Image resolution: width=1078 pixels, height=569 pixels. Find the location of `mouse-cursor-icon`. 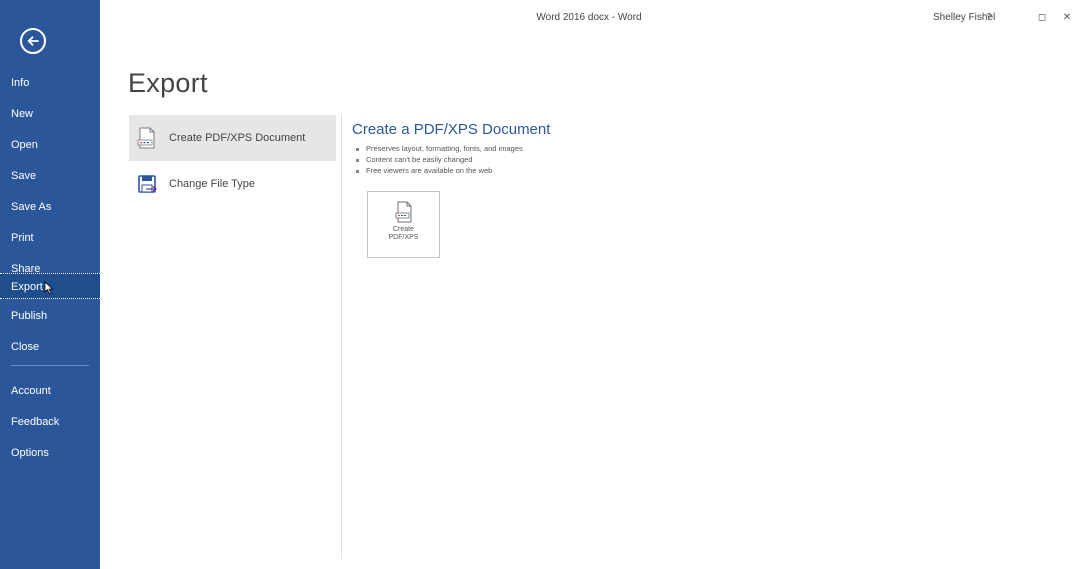

mouse-cursor-icon is located at coordinates (49, 288).